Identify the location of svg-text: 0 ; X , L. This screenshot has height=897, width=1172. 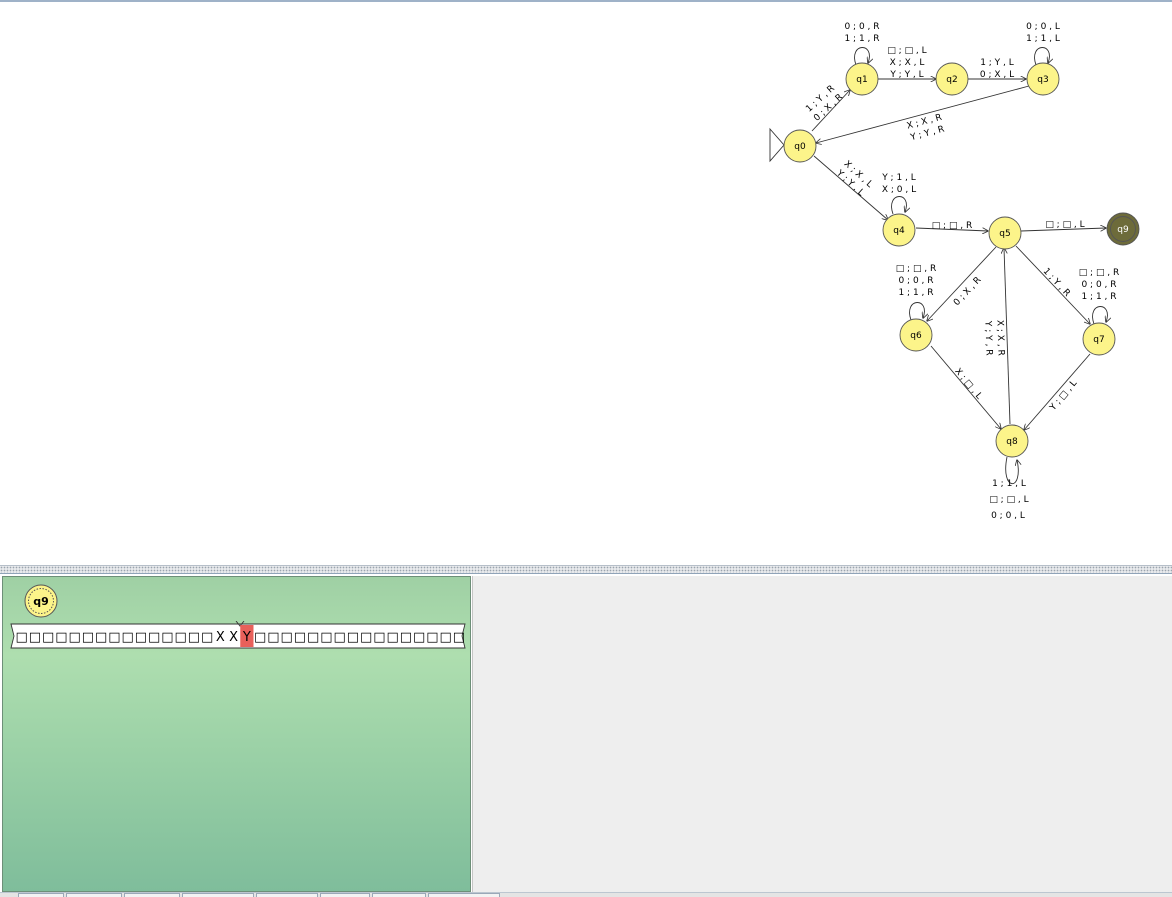
(997, 75).